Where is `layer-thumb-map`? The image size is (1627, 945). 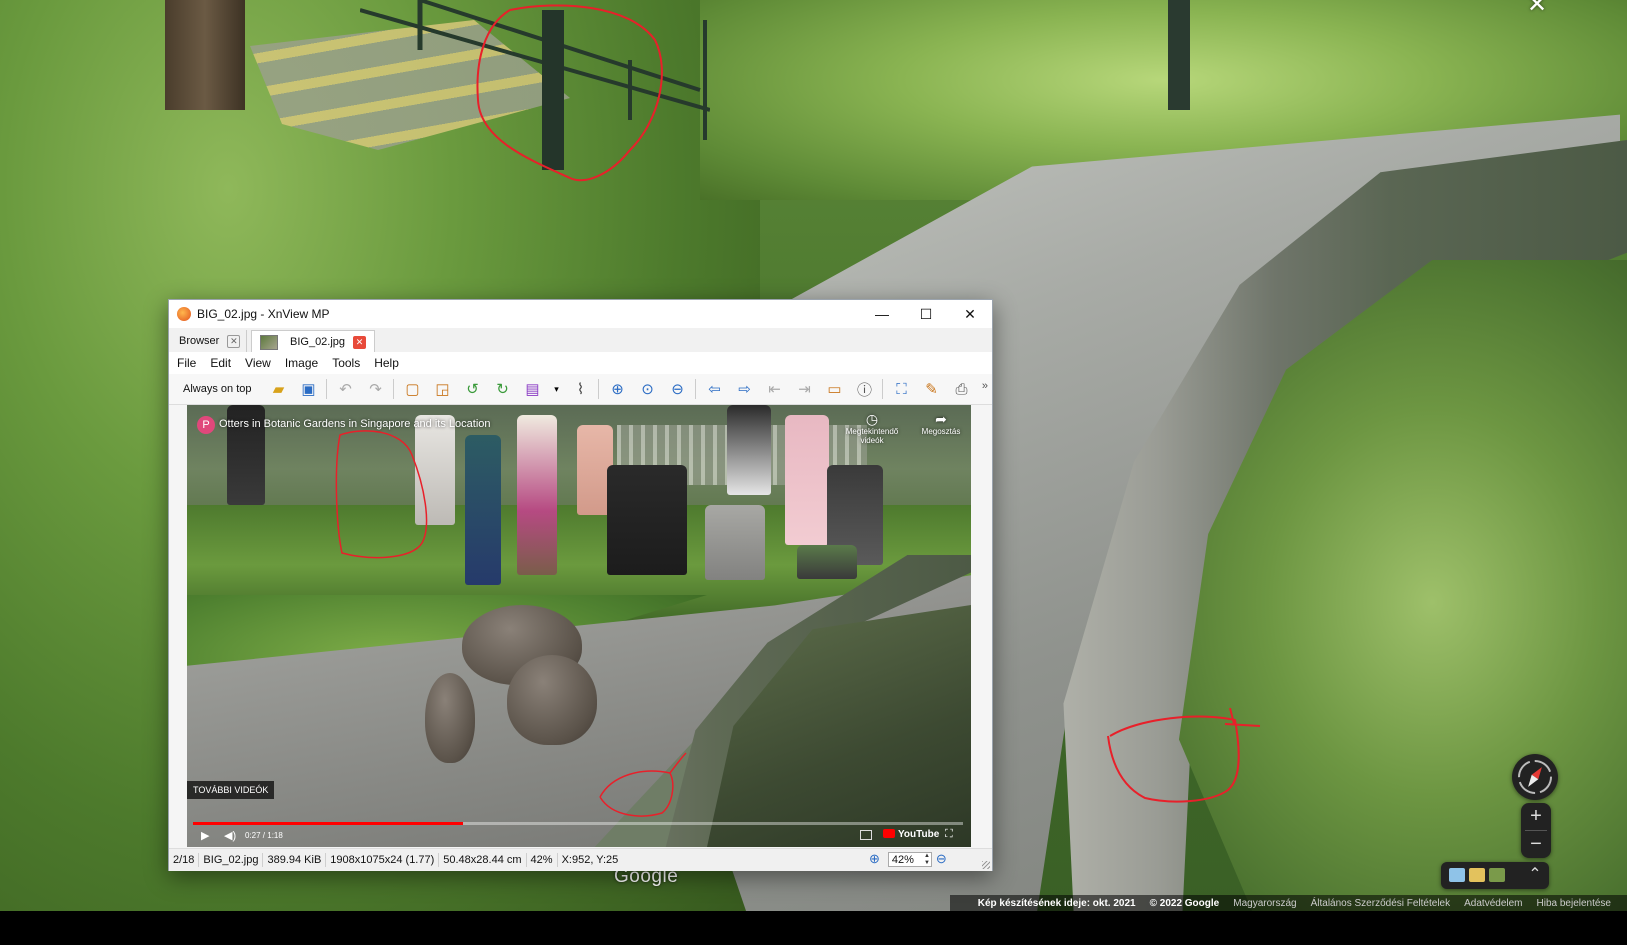
layer-thumb-map is located at coordinates (1457, 875).